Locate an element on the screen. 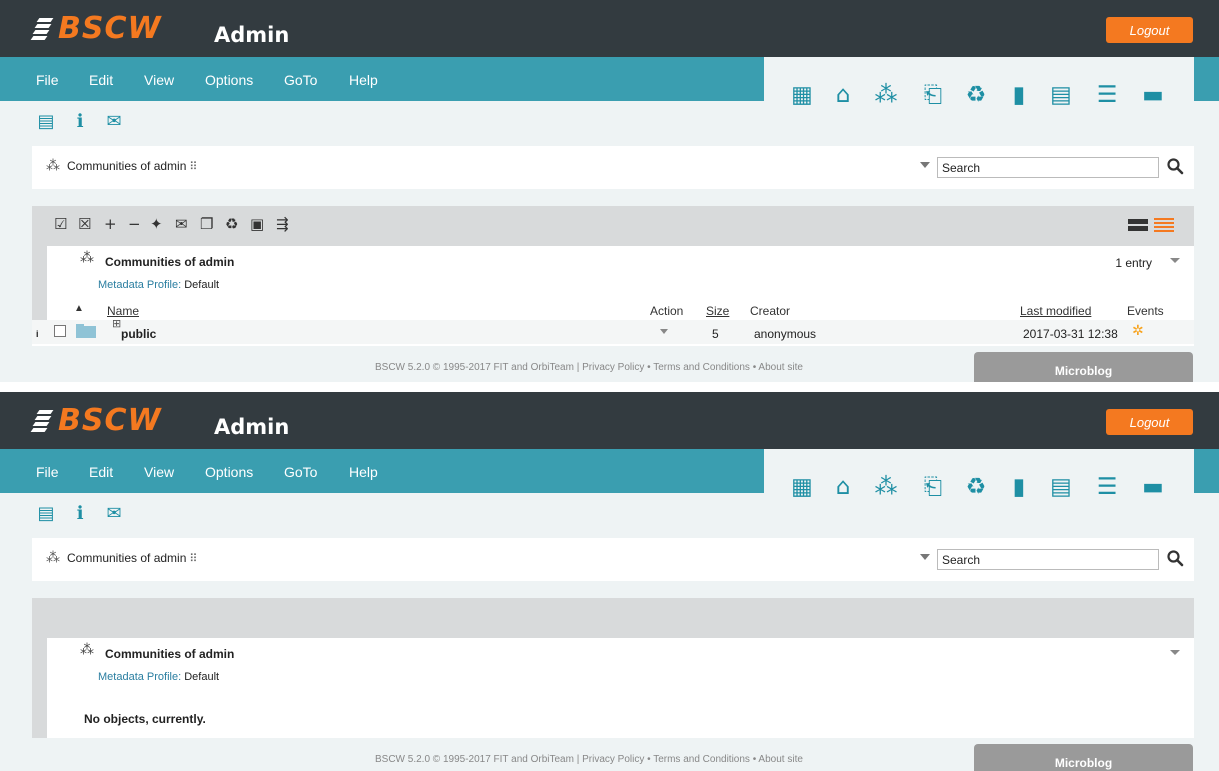 This screenshot has height=771, width=1219. row-creator: anonymous is located at coordinates (785, 334).